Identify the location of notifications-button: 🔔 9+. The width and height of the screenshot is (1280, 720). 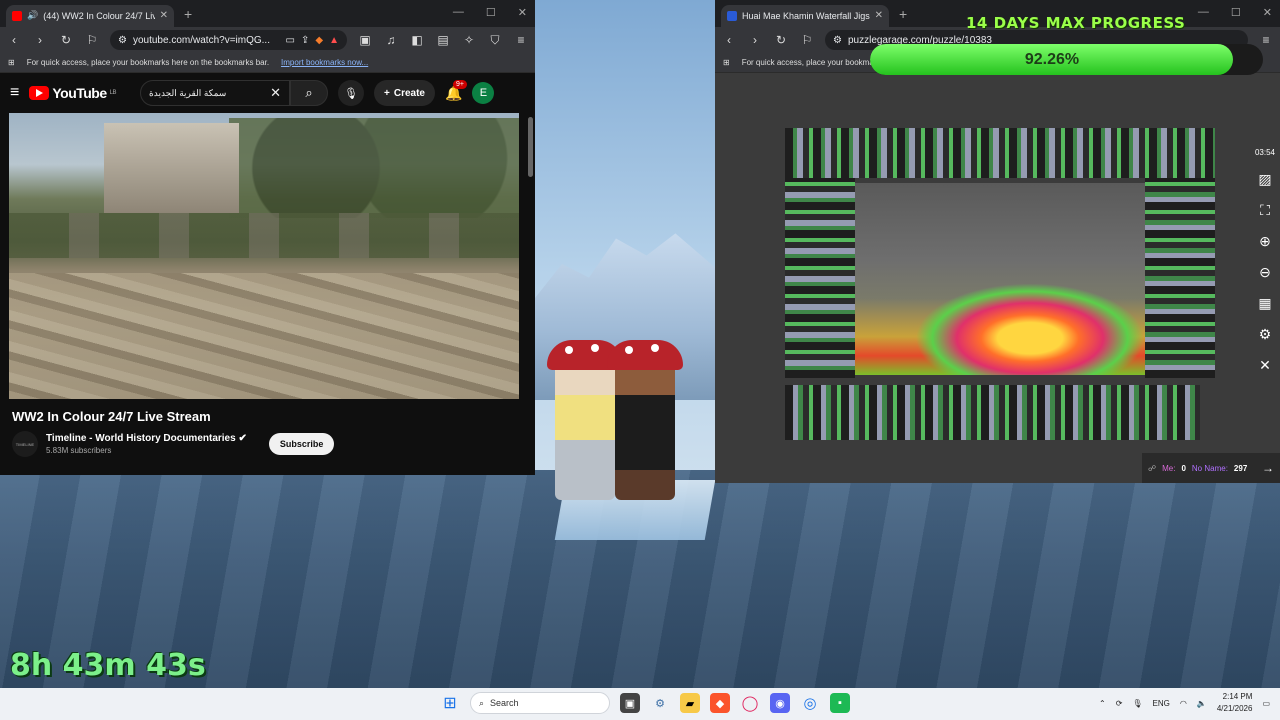
(456, 90).